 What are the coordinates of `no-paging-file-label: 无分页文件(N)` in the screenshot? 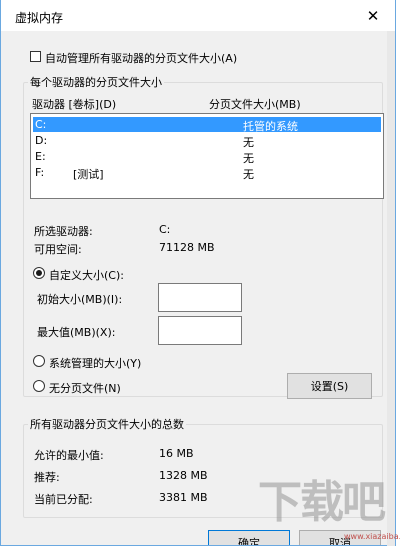 It's located at (85, 388).